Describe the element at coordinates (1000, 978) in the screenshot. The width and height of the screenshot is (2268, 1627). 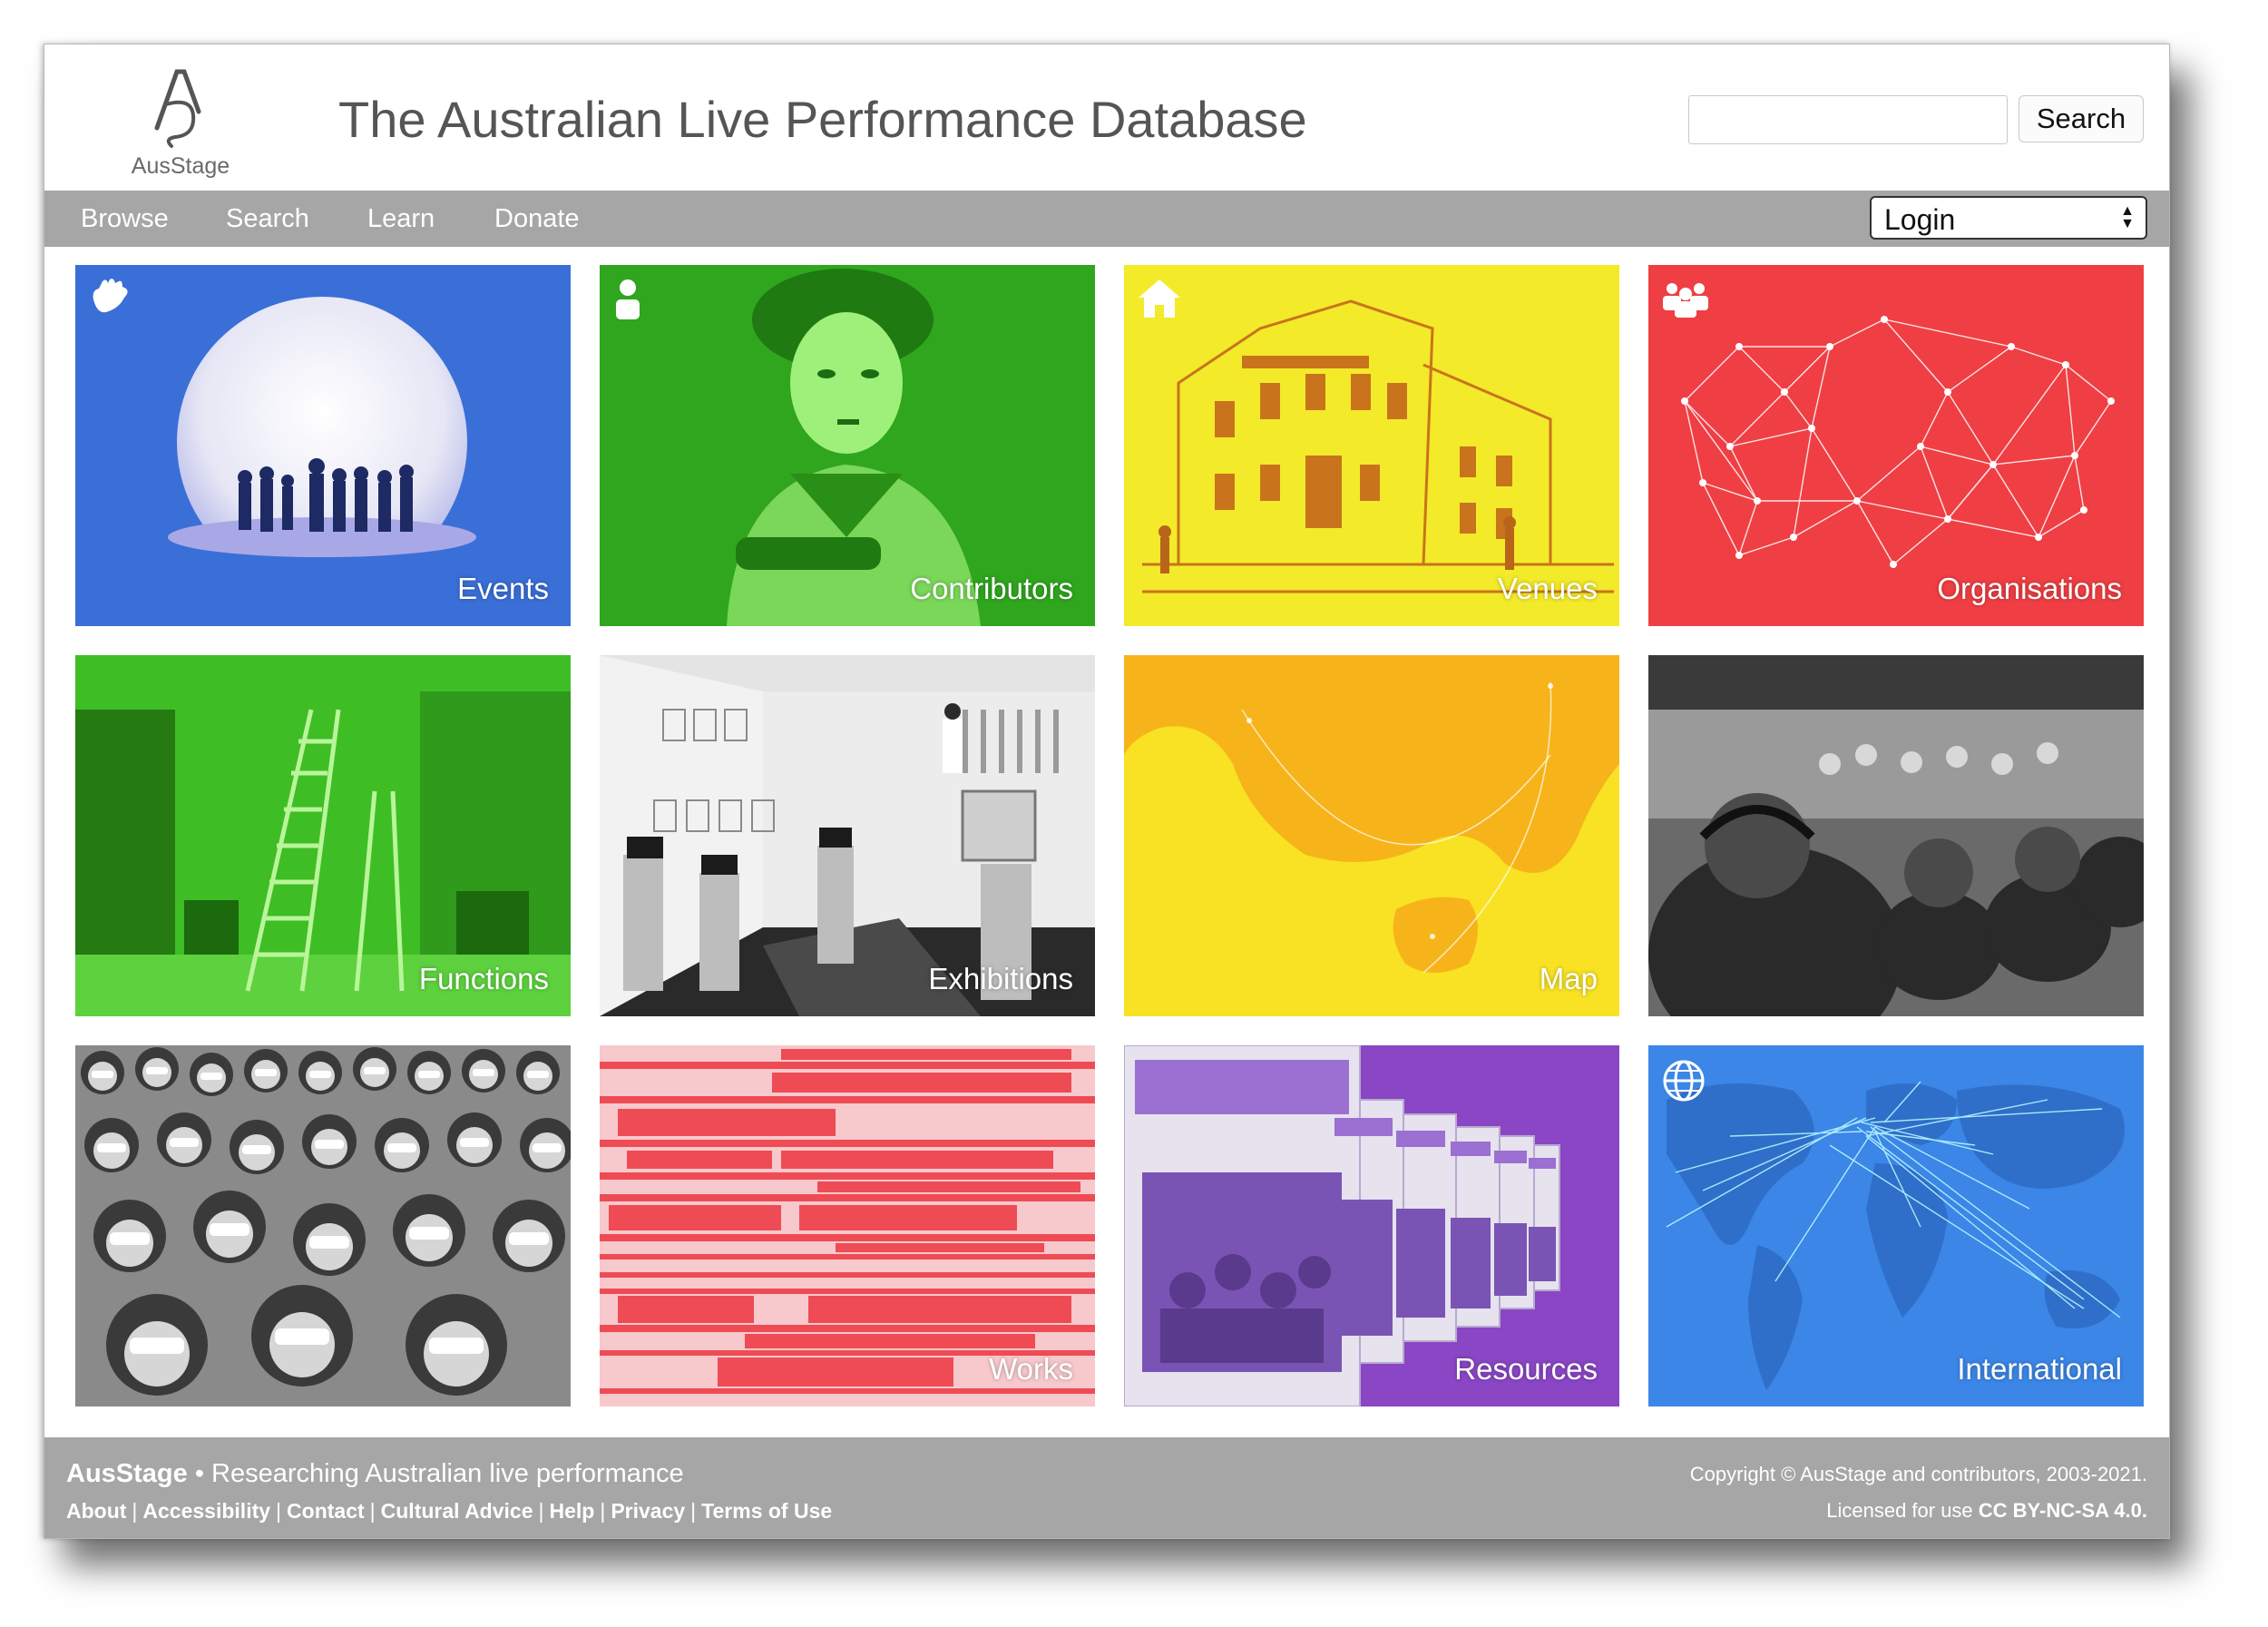
I see `tile-label-exhibitions: Exhibitions` at that location.